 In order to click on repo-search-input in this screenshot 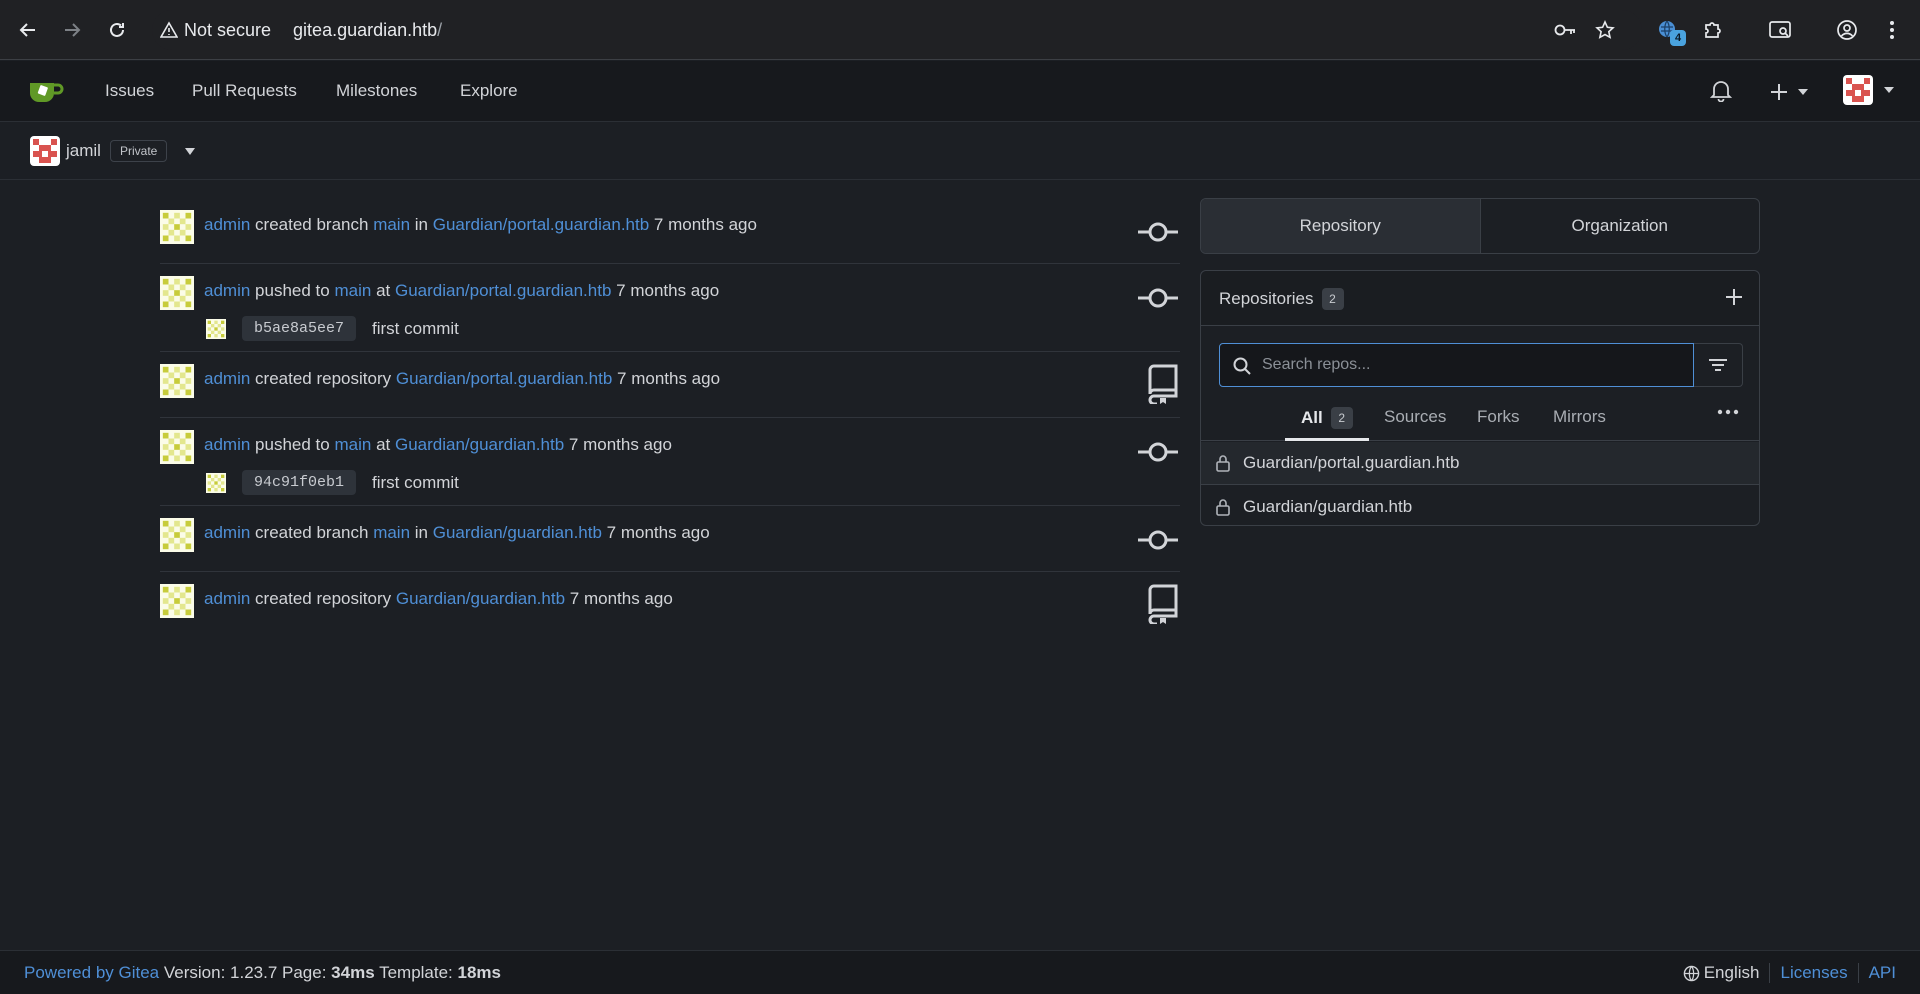, I will do `click(1472, 365)`.